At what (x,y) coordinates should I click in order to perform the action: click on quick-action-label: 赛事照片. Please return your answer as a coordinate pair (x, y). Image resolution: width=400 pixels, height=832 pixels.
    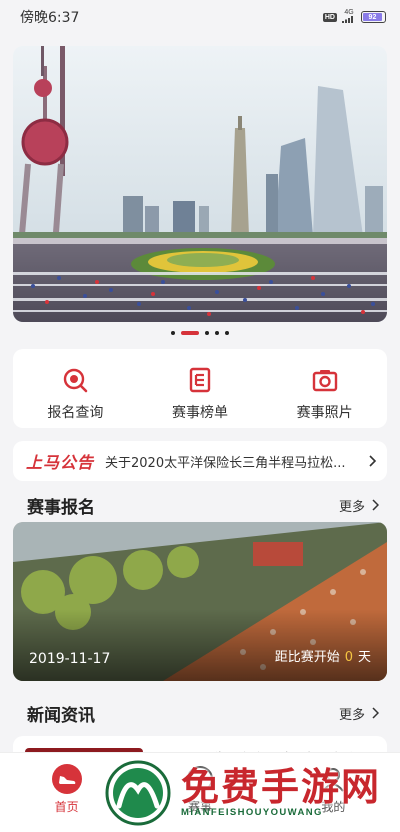
    Looking at the image, I should click on (324, 413).